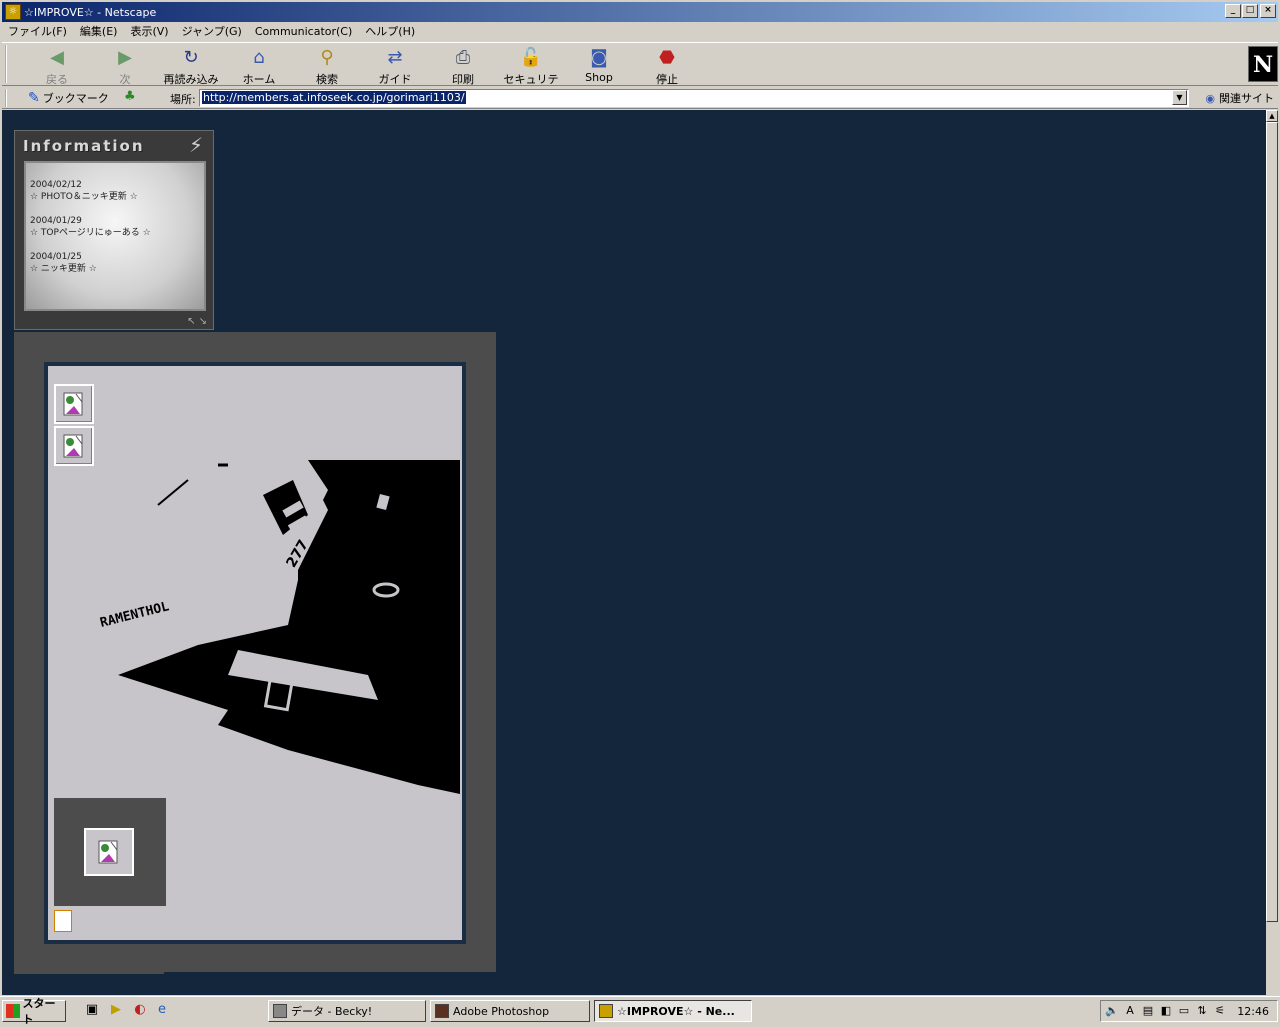  What do you see at coordinates (331, 983) in the screenshot?
I see `frame-notch` at bounding box center [331, 983].